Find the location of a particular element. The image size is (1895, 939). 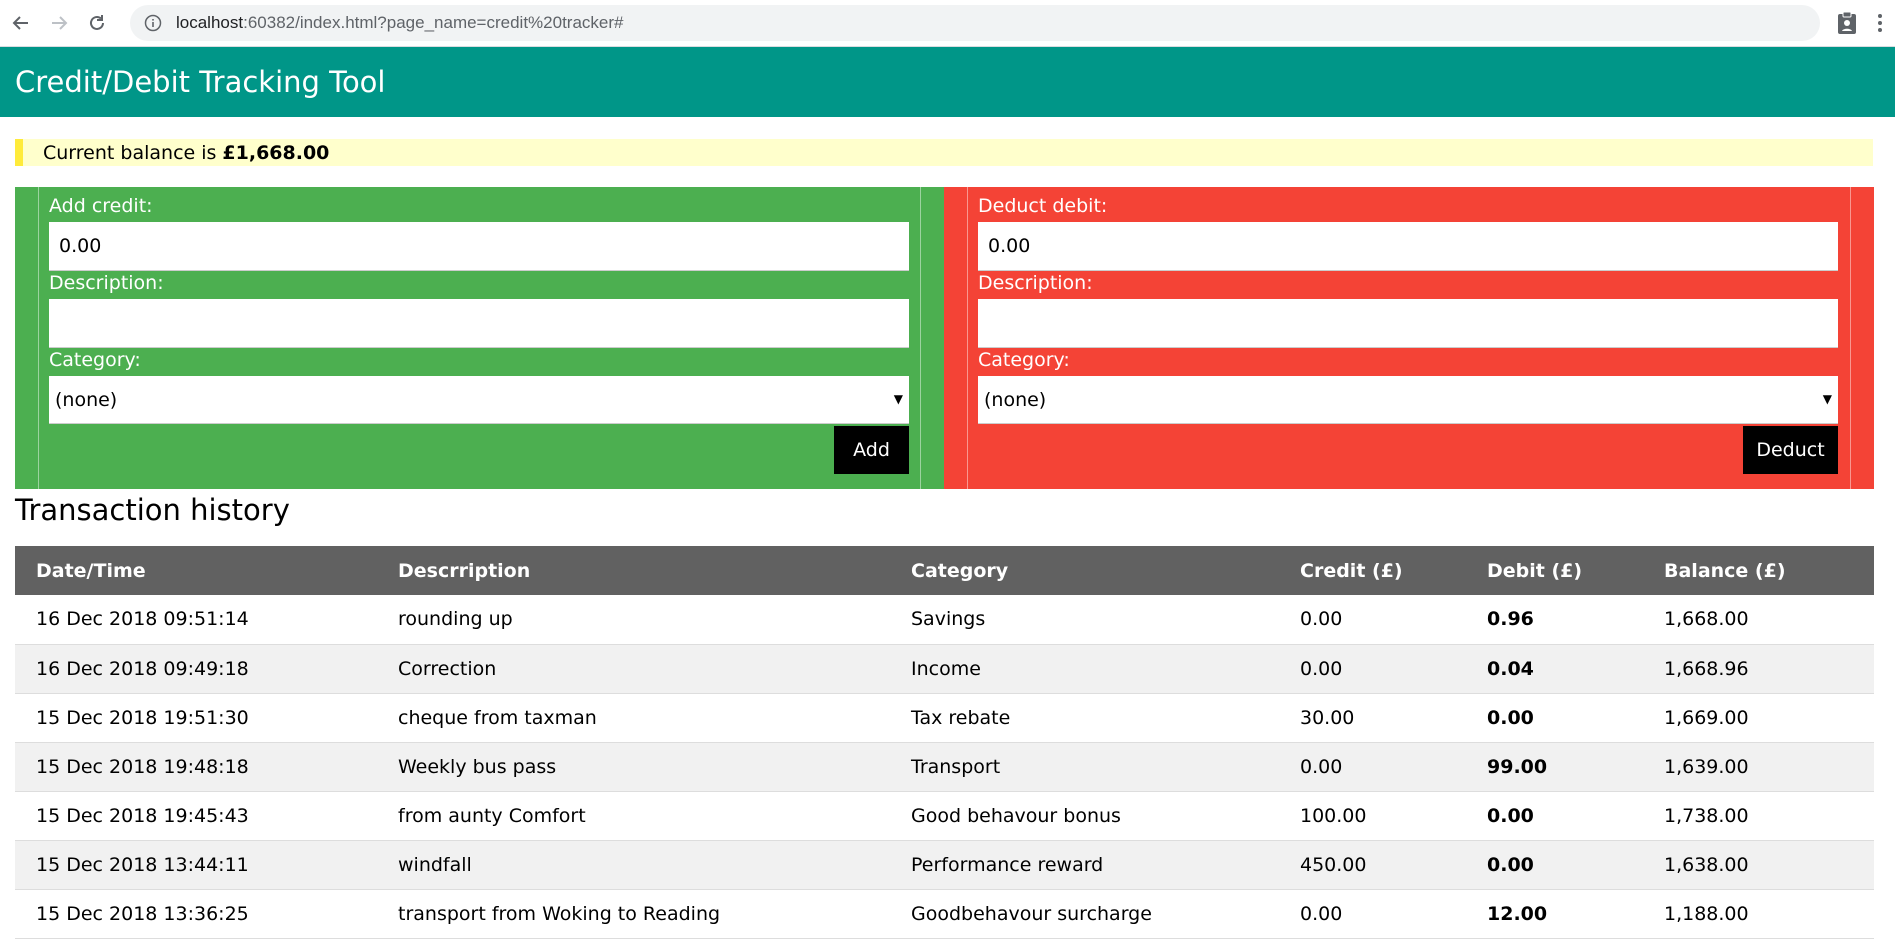

cell-category: Income is located at coordinates (1084, 669).